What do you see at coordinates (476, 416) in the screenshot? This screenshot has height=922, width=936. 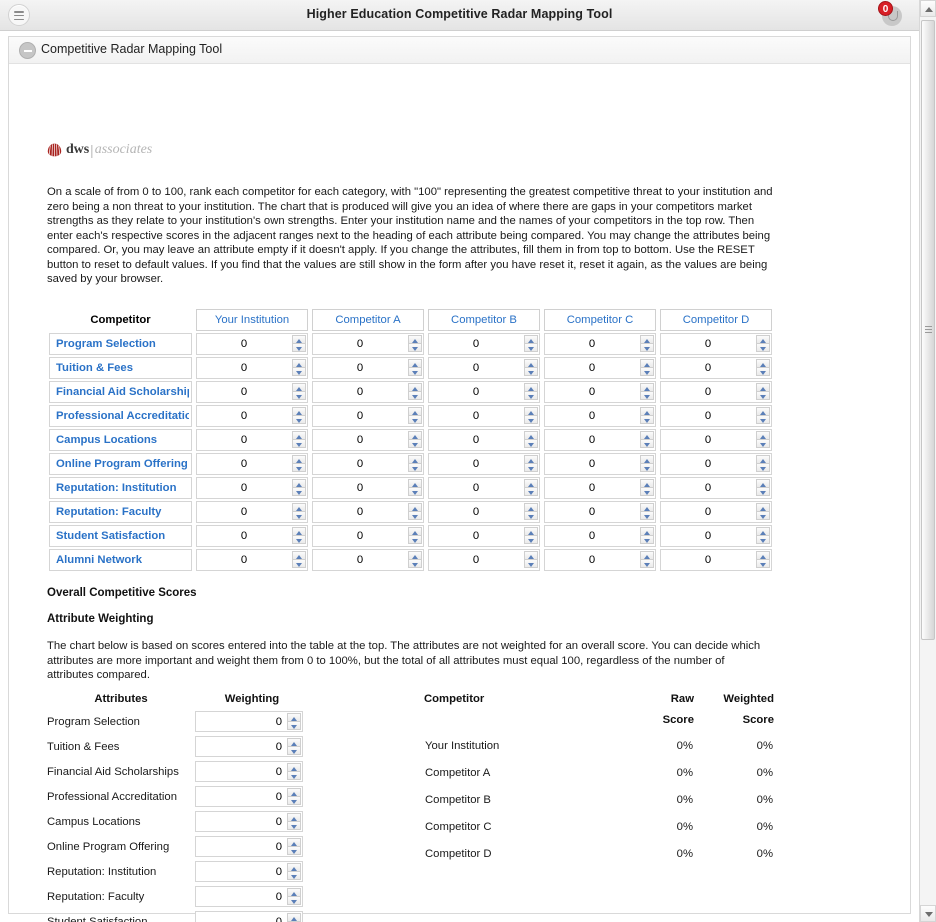 I see `score-input-r3-c2` at bounding box center [476, 416].